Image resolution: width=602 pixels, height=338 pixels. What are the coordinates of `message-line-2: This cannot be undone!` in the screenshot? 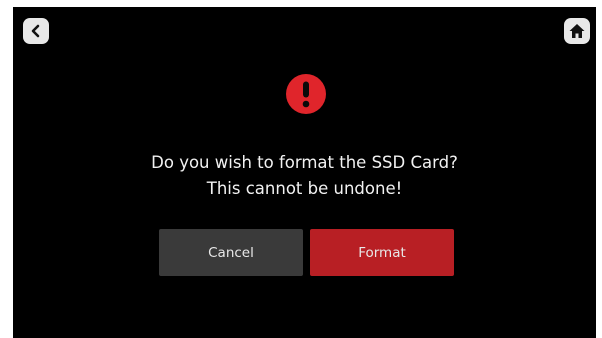 It's located at (304, 188).